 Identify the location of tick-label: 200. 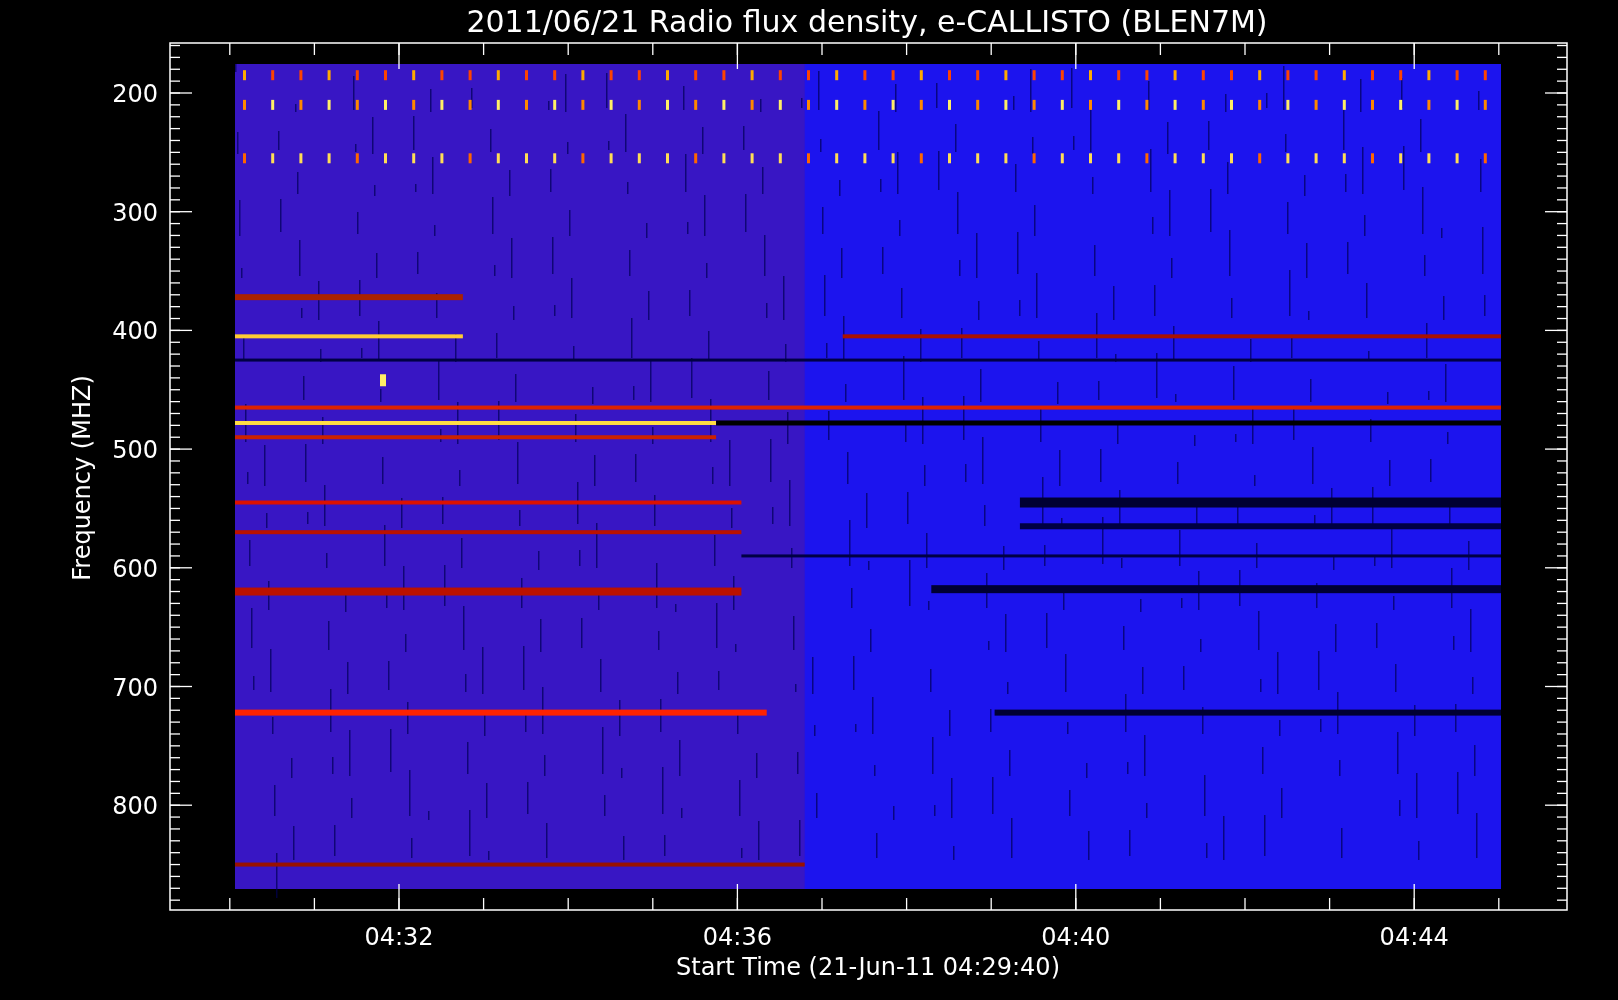
(135, 94).